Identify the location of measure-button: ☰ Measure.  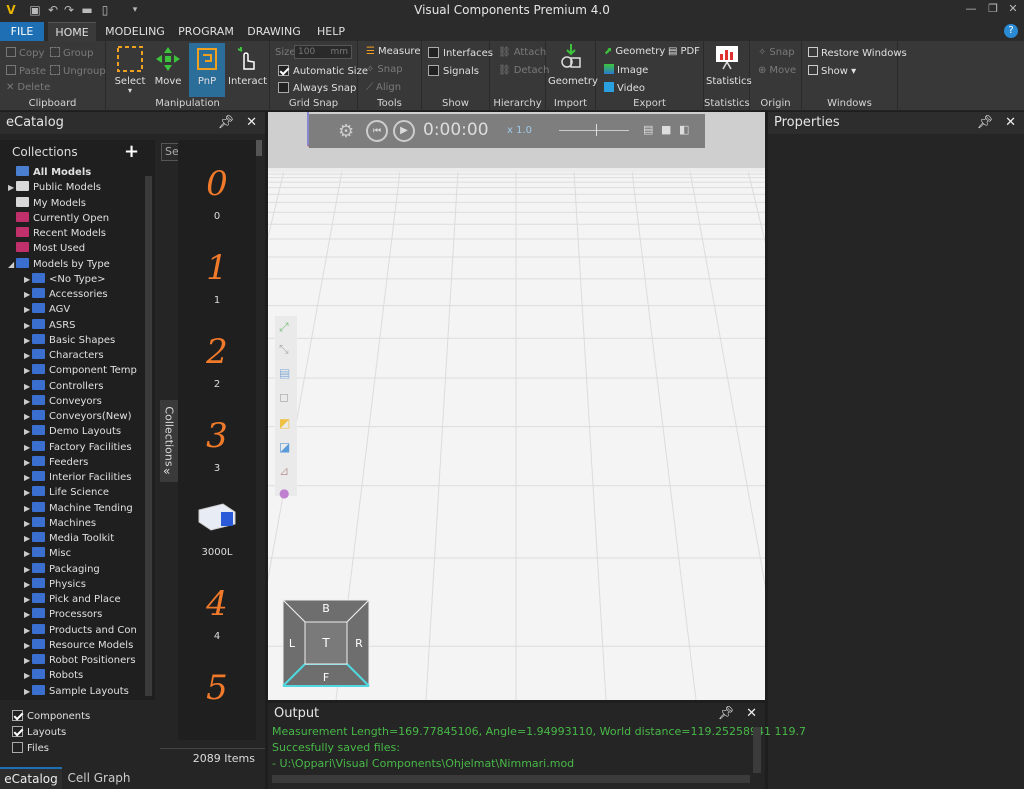
(393, 51).